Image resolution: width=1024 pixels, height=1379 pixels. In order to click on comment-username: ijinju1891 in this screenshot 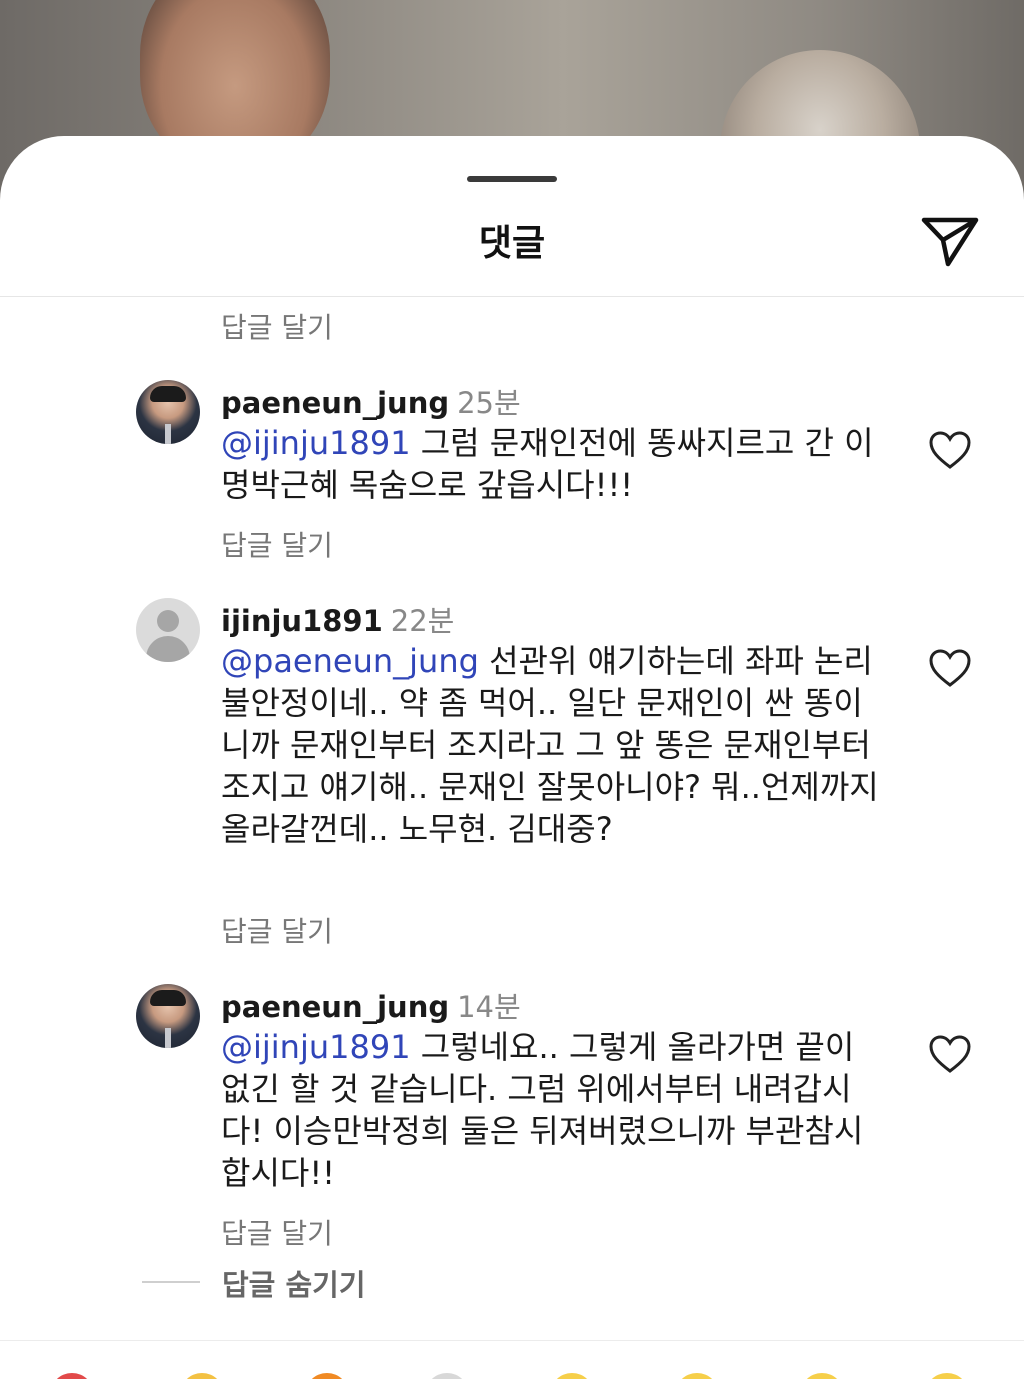, I will do `click(302, 621)`.